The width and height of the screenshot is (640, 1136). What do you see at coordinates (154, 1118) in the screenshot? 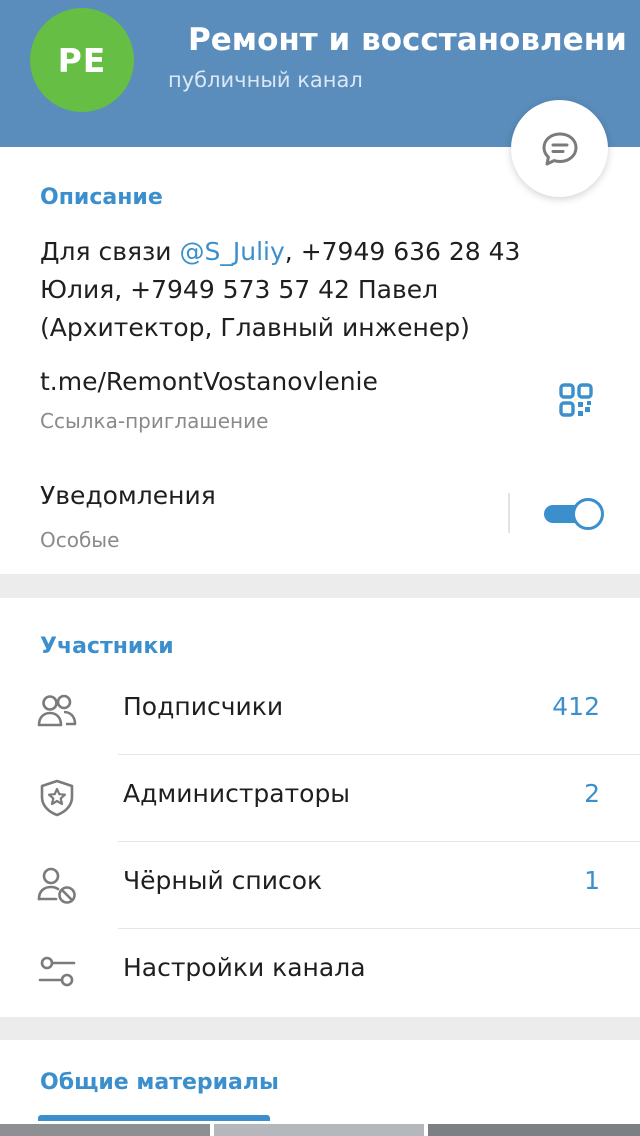
I see `media-tab-indicator` at bounding box center [154, 1118].